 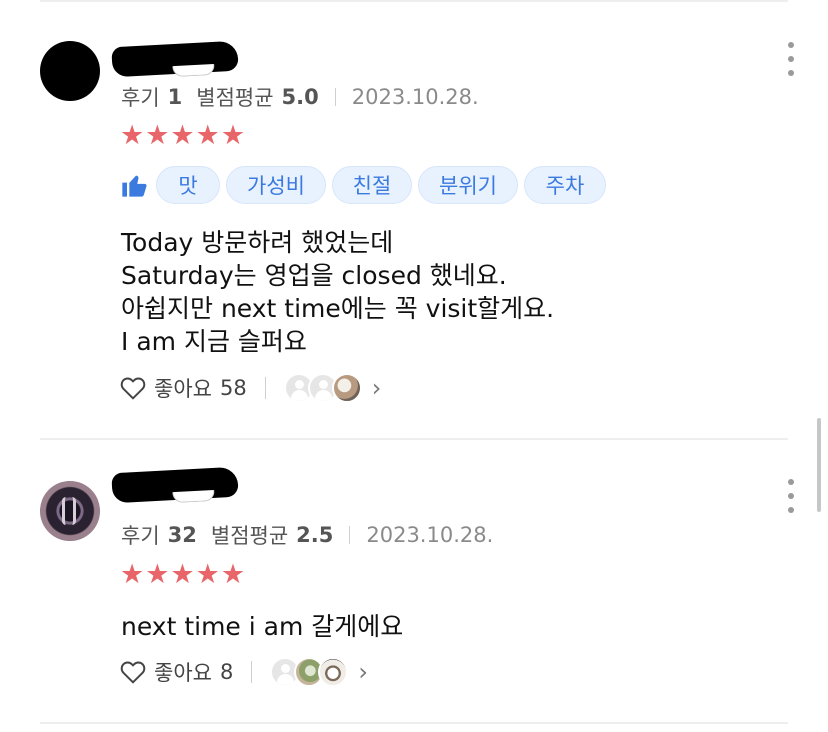 What do you see at coordinates (226, 672) in the screenshot?
I see `like-count: 8` at bounding box center [226, 672].